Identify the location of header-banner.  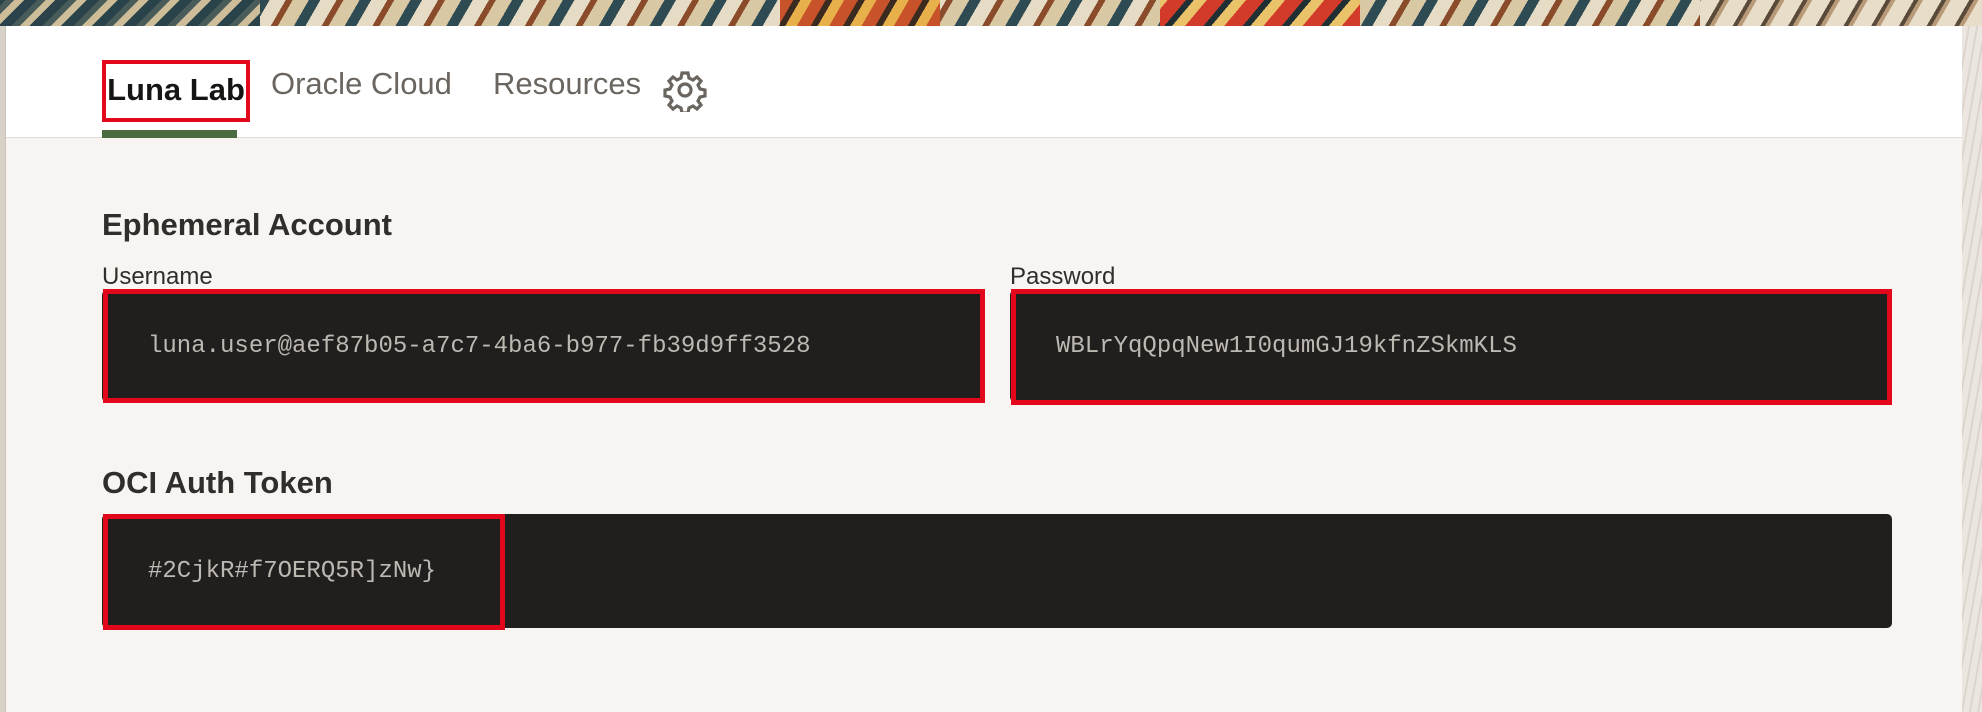
(991, 13).